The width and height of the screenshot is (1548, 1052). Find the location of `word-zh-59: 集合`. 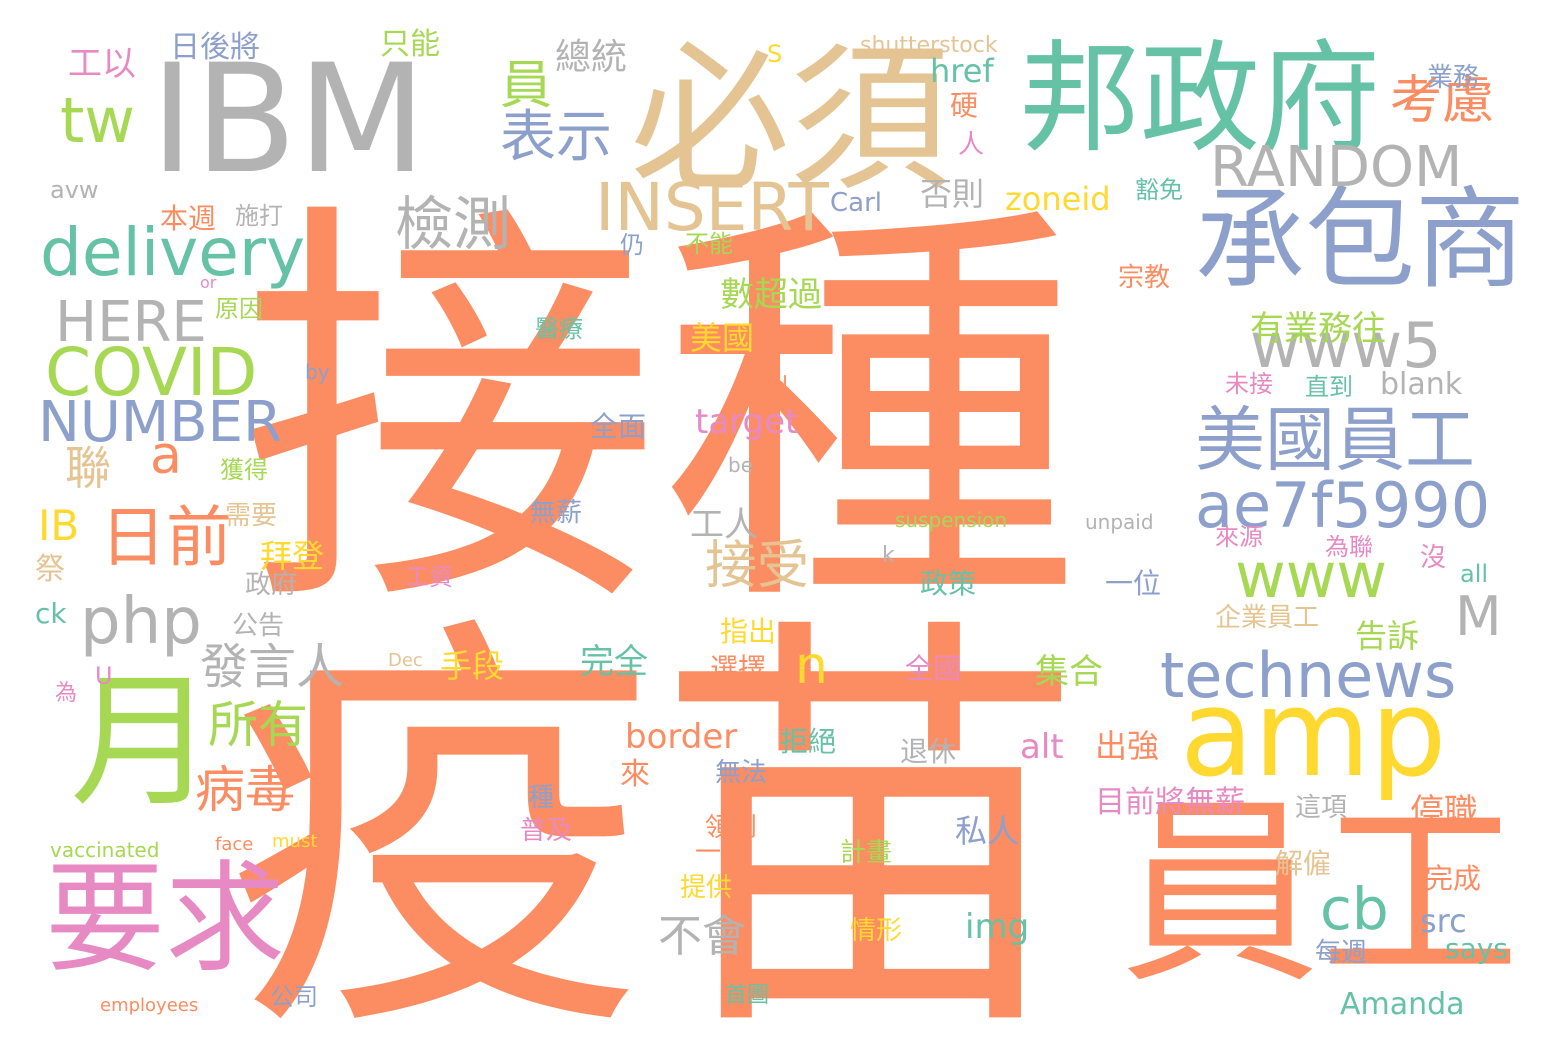

word-zh-59: 集合 is located at coordinates (1069, 672).